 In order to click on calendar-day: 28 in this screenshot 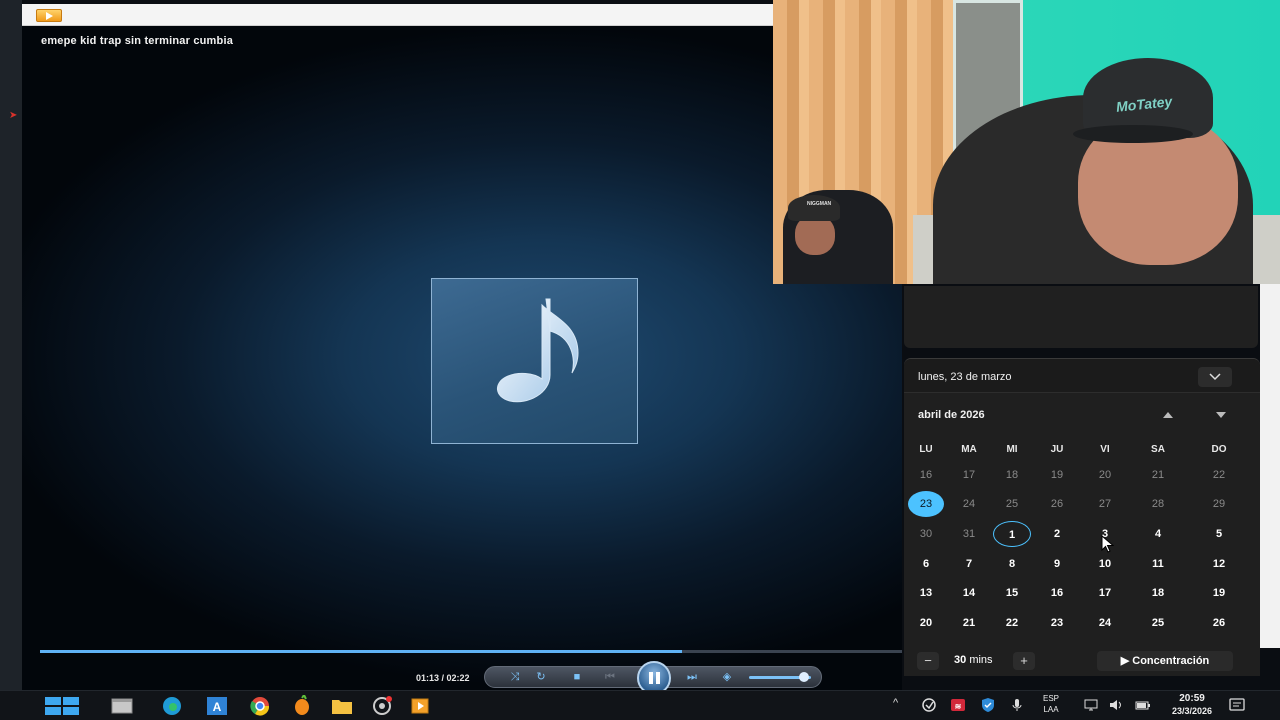, I will do `click(1158, 504)`.